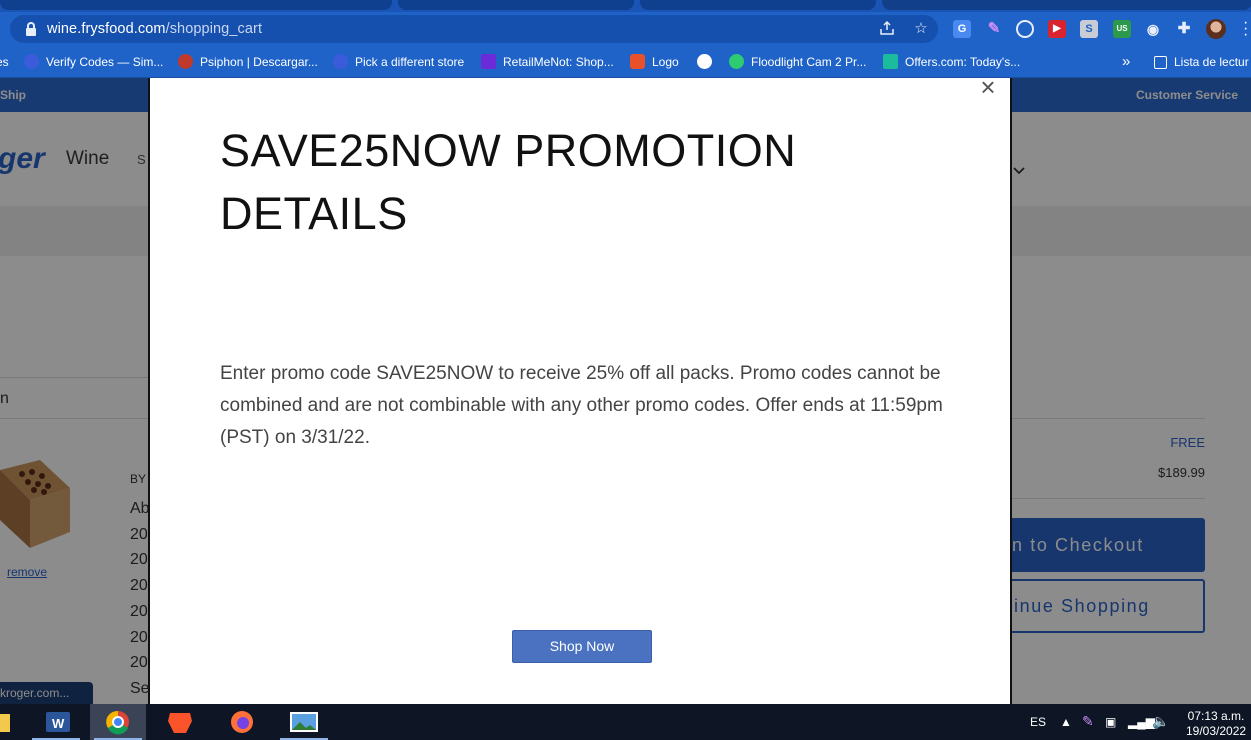  What do you see at coordinates (214, 29) in the screenshot?
I see `url-path: /shopping_cart` at bounding box center [214, 29].